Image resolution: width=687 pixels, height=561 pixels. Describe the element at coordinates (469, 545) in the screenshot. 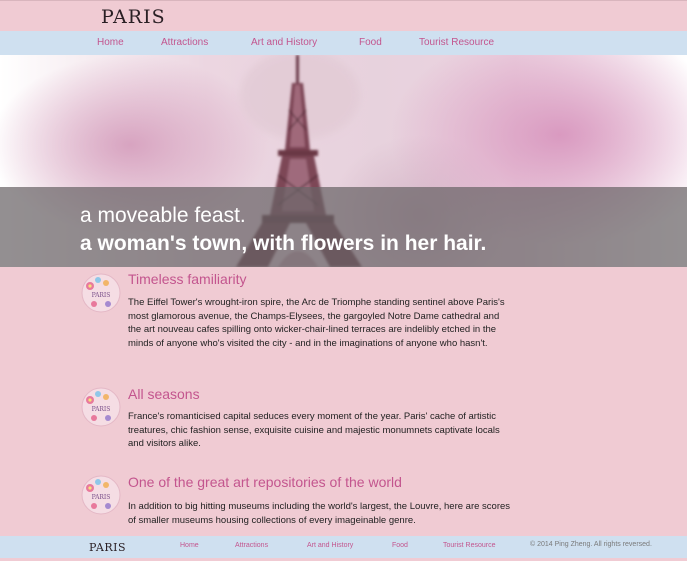

I see `footer-link-tourist-resource: Tourist Resource` at that location.